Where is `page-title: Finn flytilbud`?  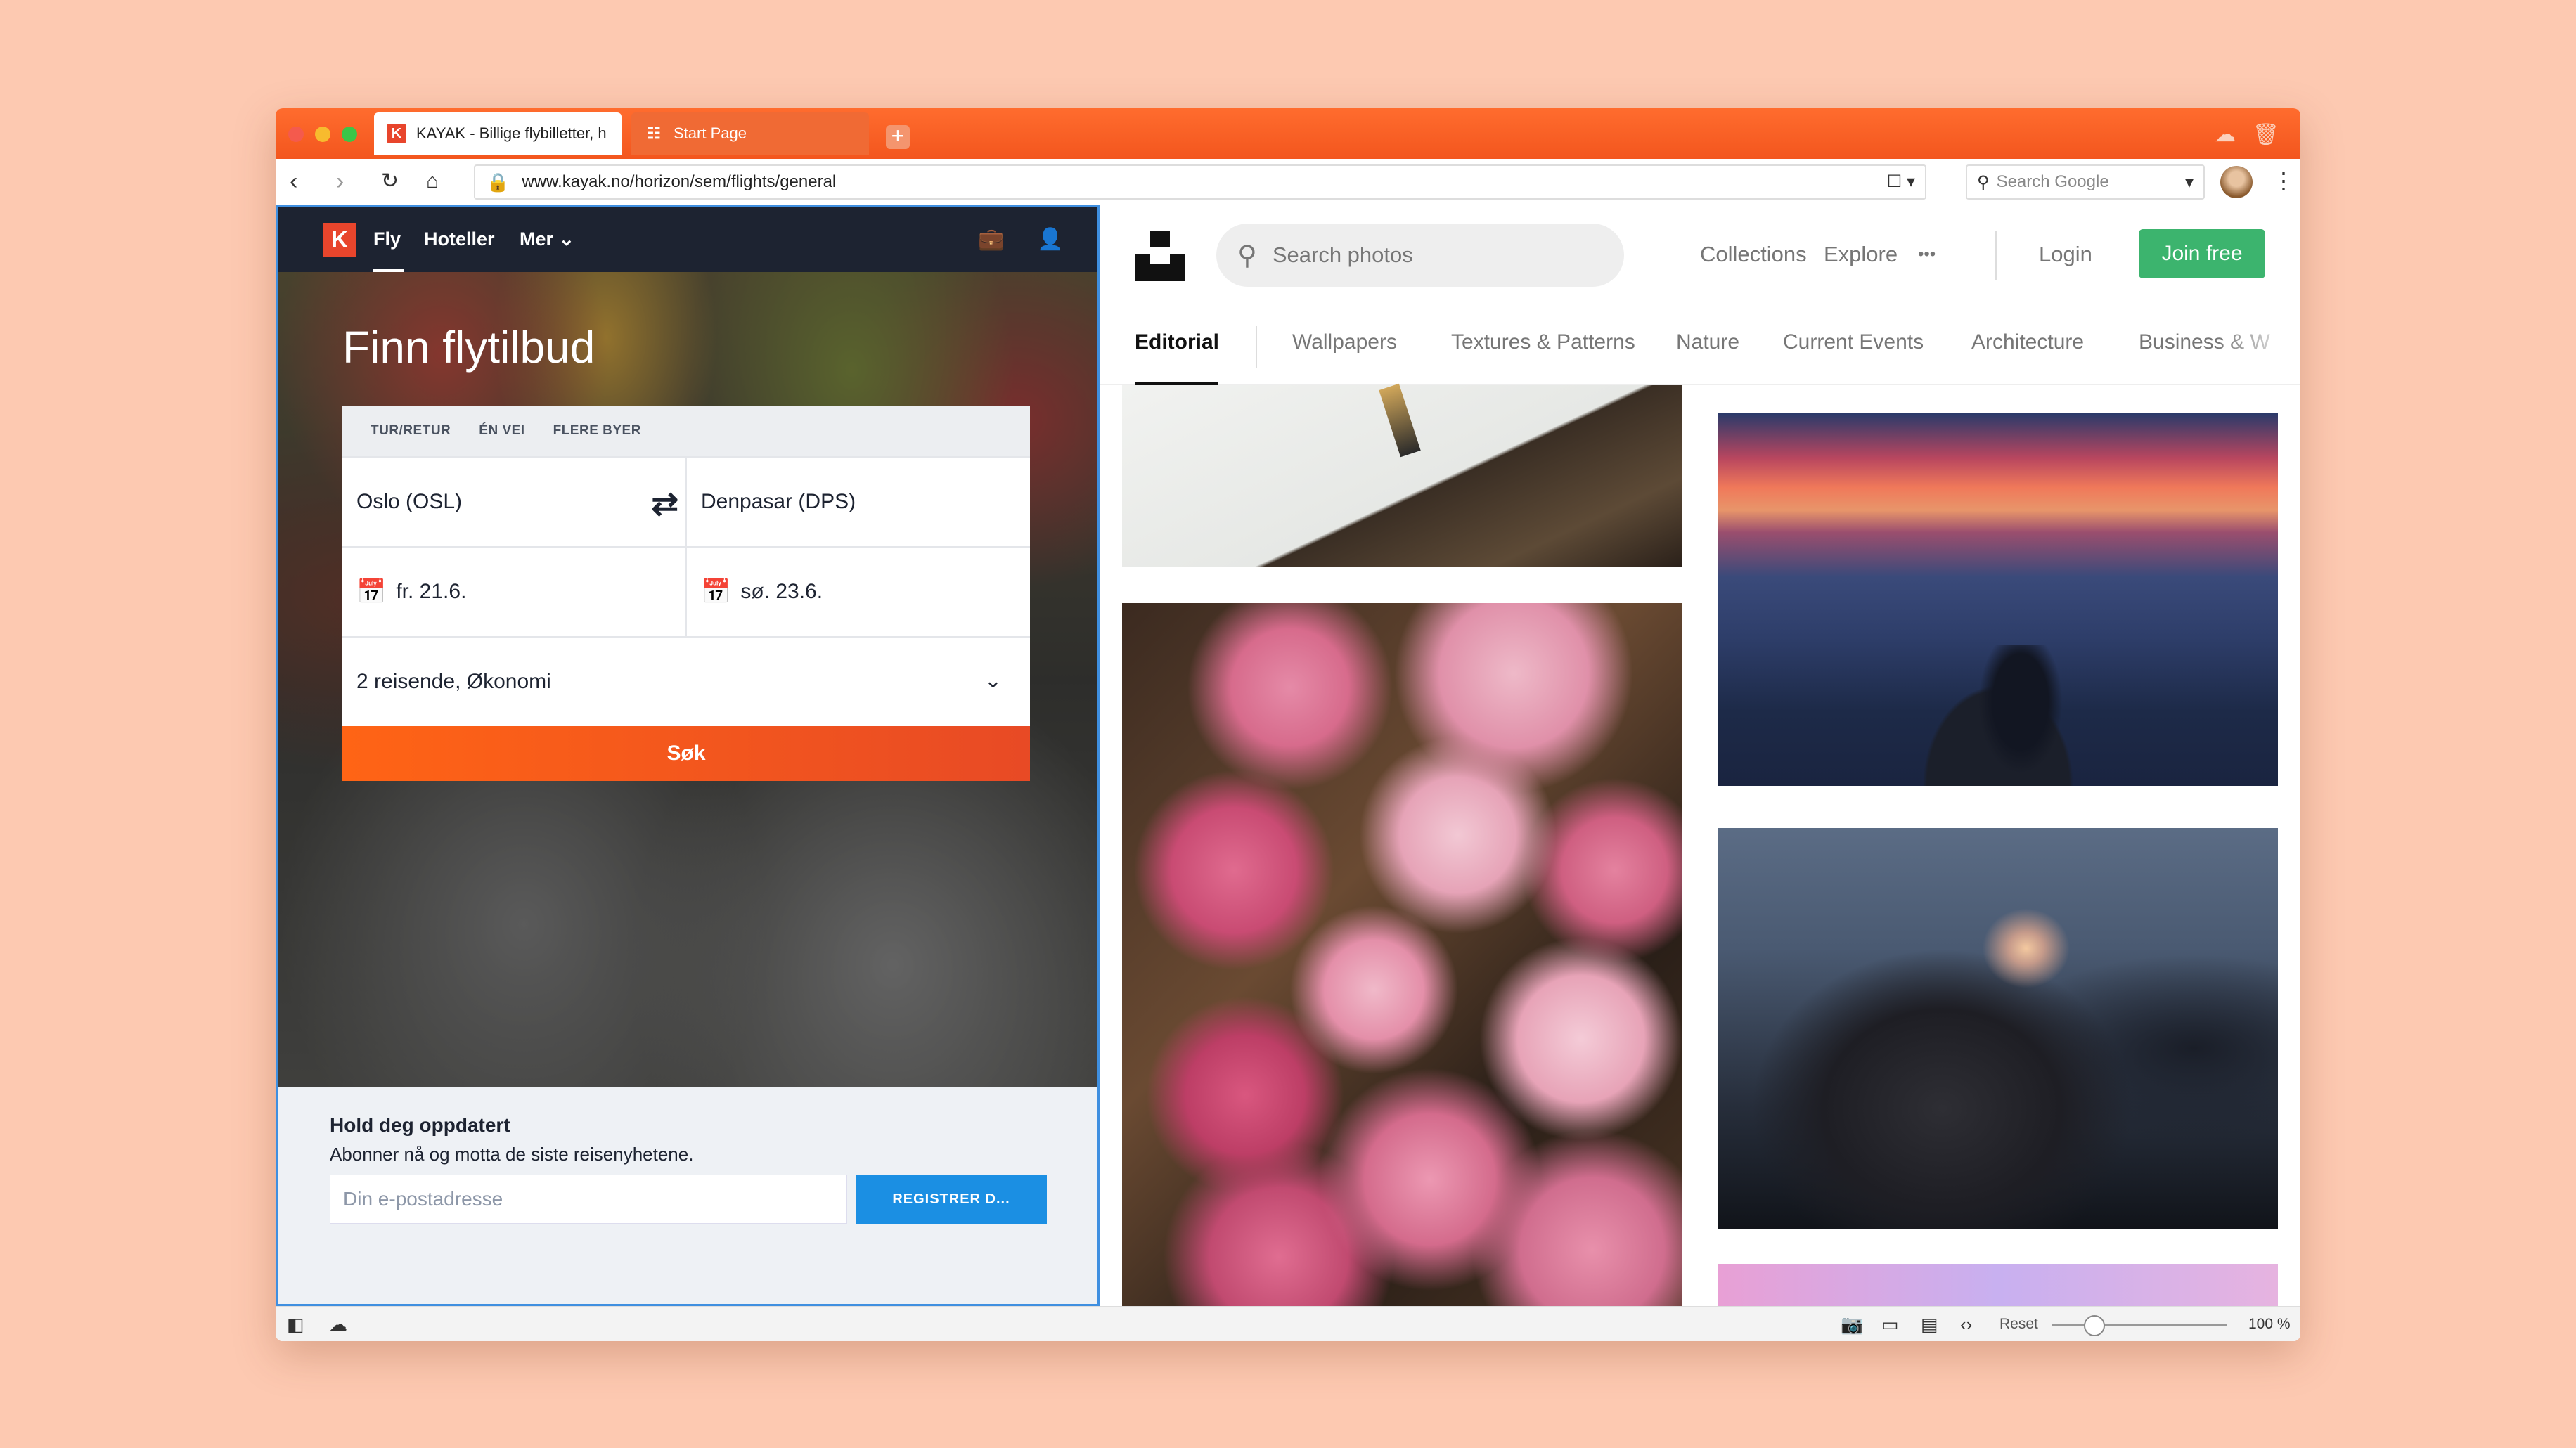
page-title: Finn flytilbud is located at coordinates (468, 347).